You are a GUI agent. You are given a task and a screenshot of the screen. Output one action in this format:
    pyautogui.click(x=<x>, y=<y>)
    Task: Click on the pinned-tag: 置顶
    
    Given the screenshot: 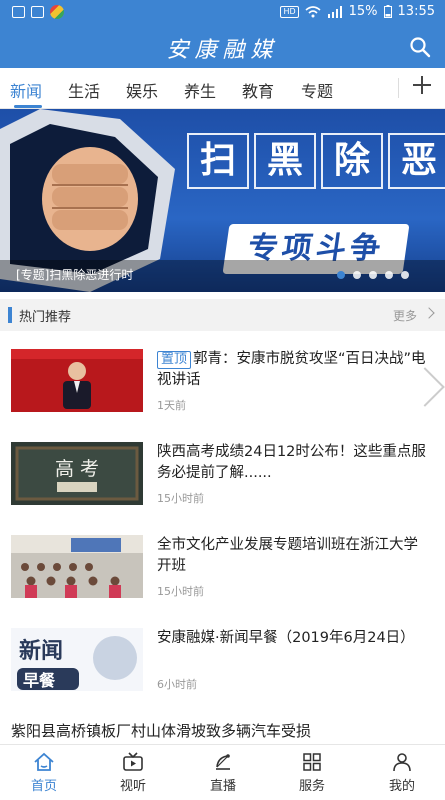 What is the action you would take?
    pyautogui.click(x=174, y=360)
    